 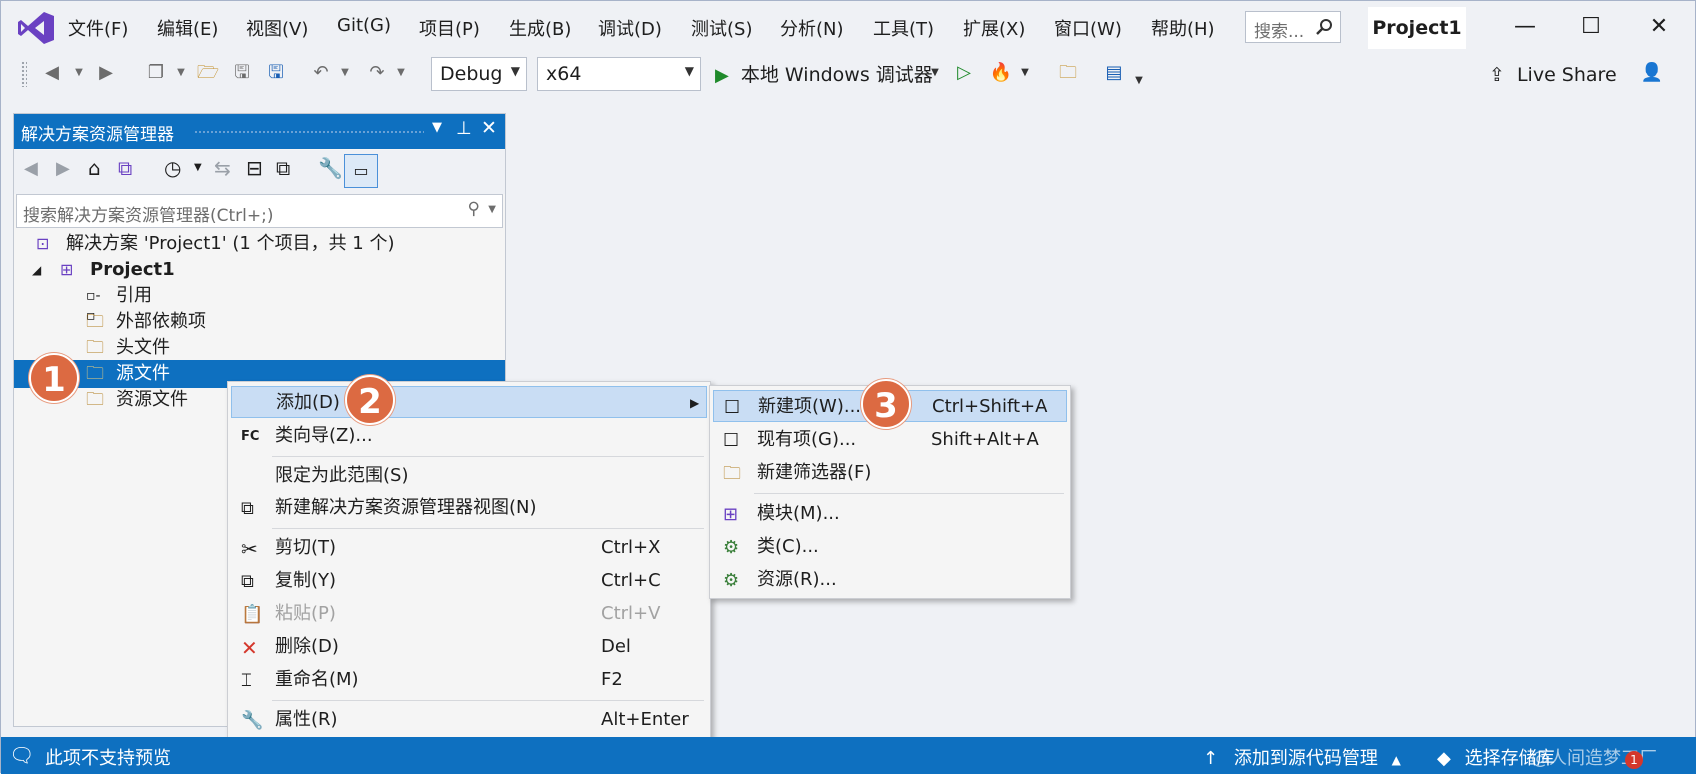 I want to click on solution-config-dropdown: Debug ▼, so click(x=479, y=74).